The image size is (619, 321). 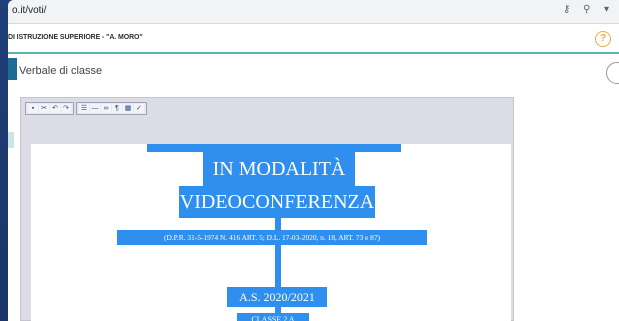 What do you see at coordinates (274, 148) in the screenshot?
I see `highlight-bar` at bounding box center [274, 148].